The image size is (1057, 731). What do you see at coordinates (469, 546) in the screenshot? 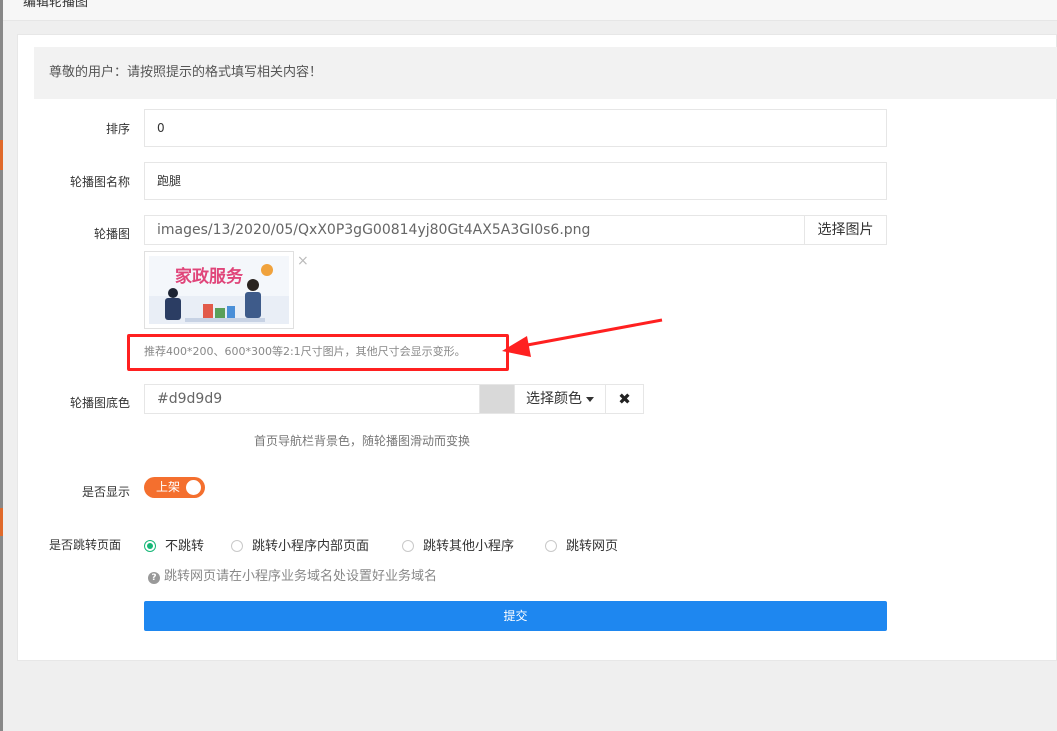
I see `jump-option-label: 跳转其他小程序` at bounding box center [469, 546].